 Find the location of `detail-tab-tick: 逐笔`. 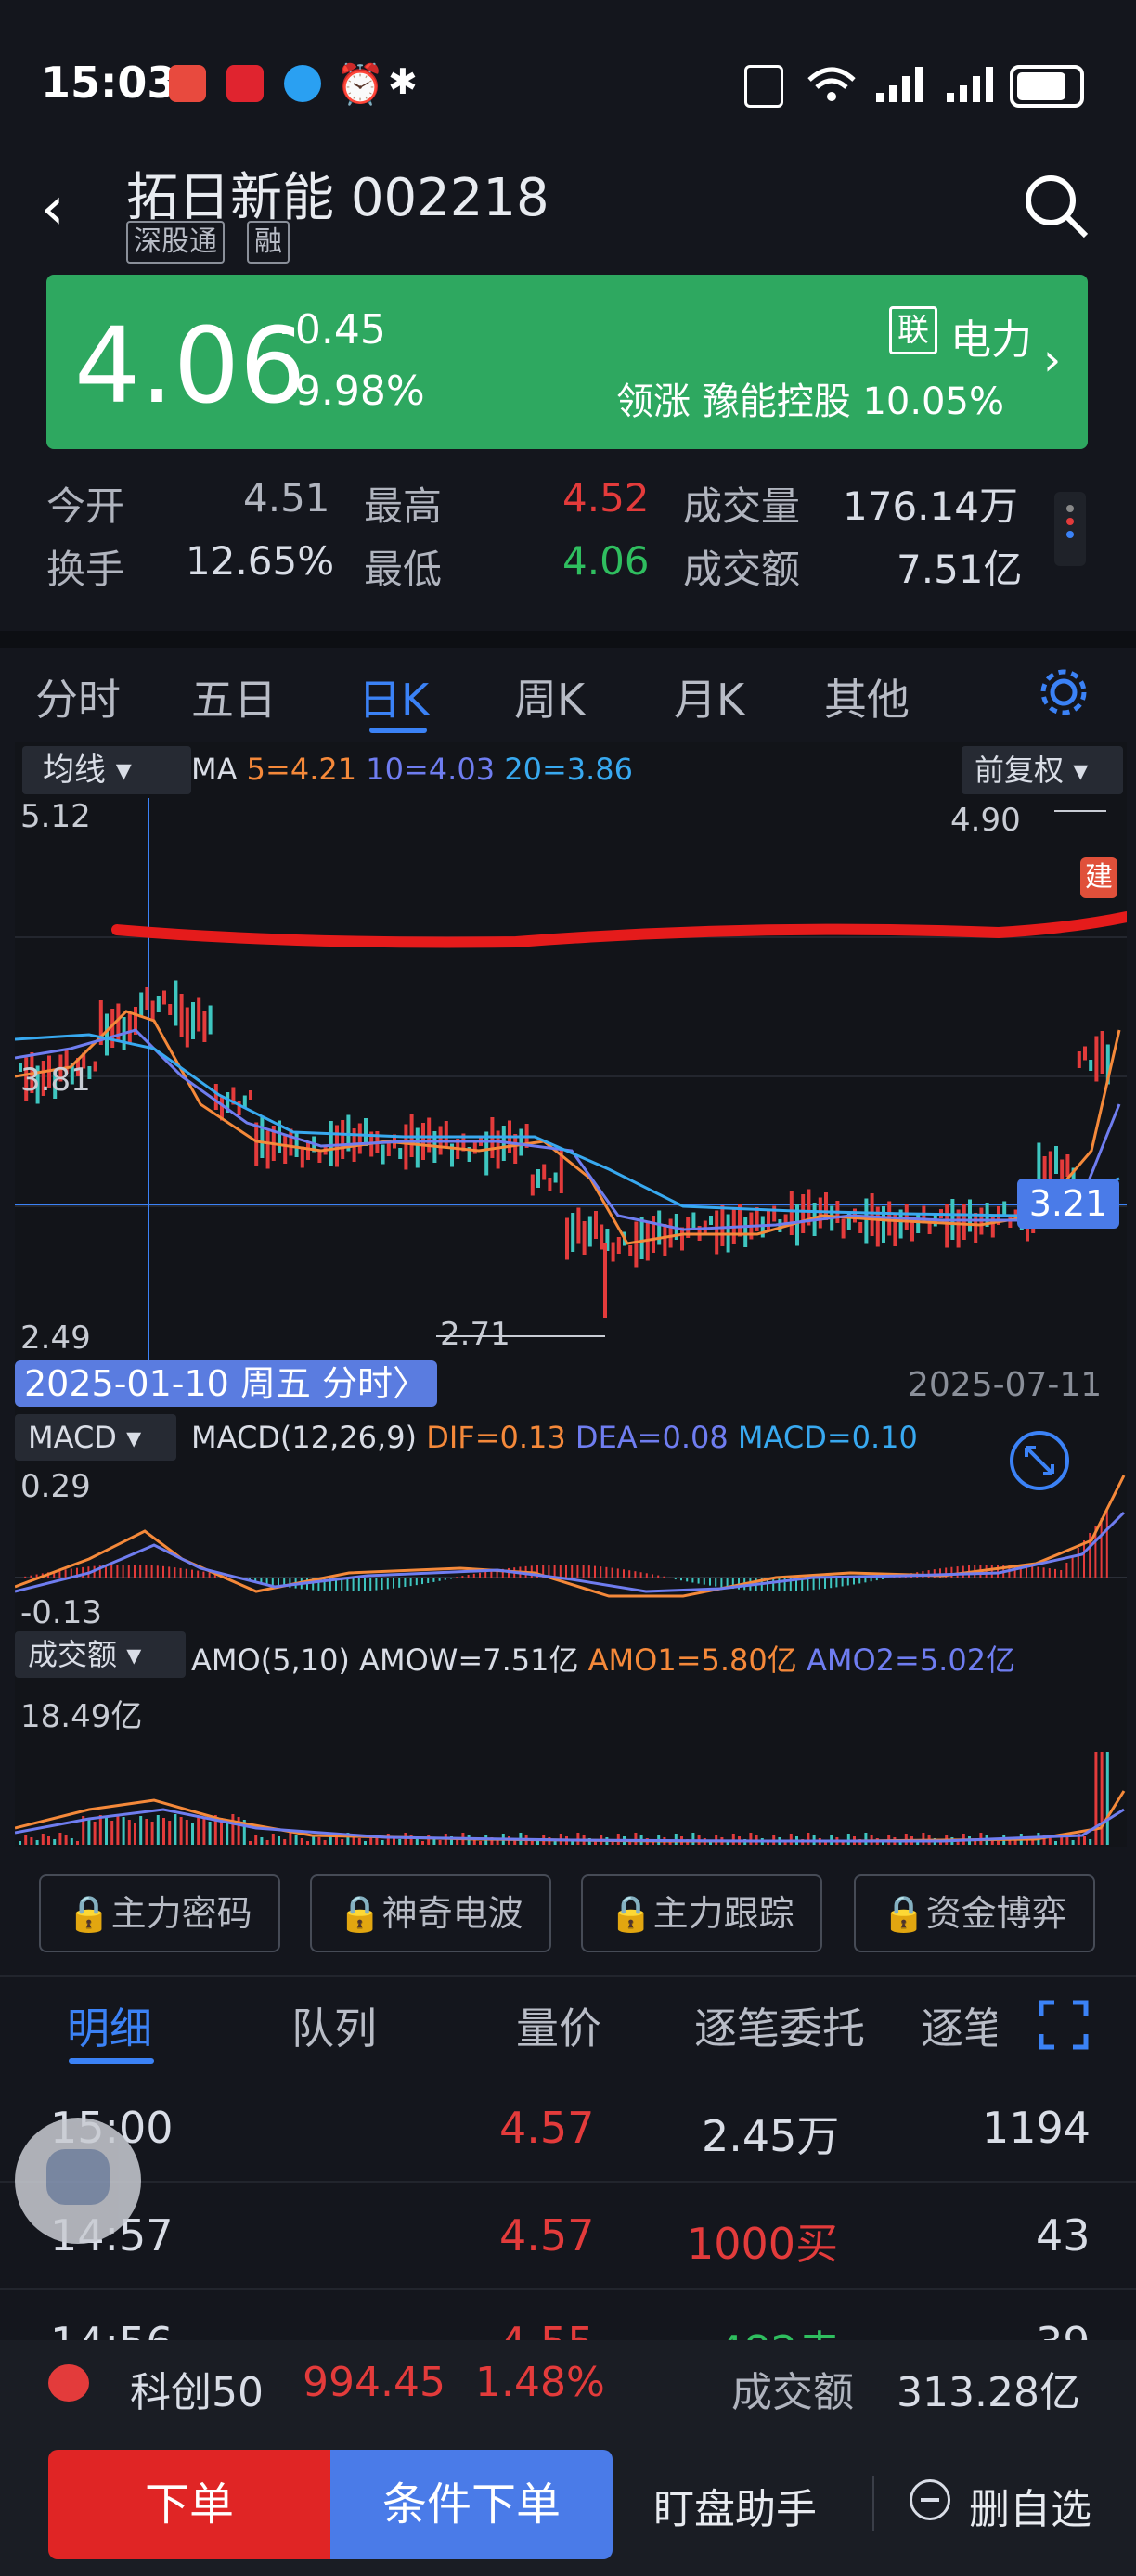

detail-tab-tick: 逐笔 is located at coordinates (959, 2026).